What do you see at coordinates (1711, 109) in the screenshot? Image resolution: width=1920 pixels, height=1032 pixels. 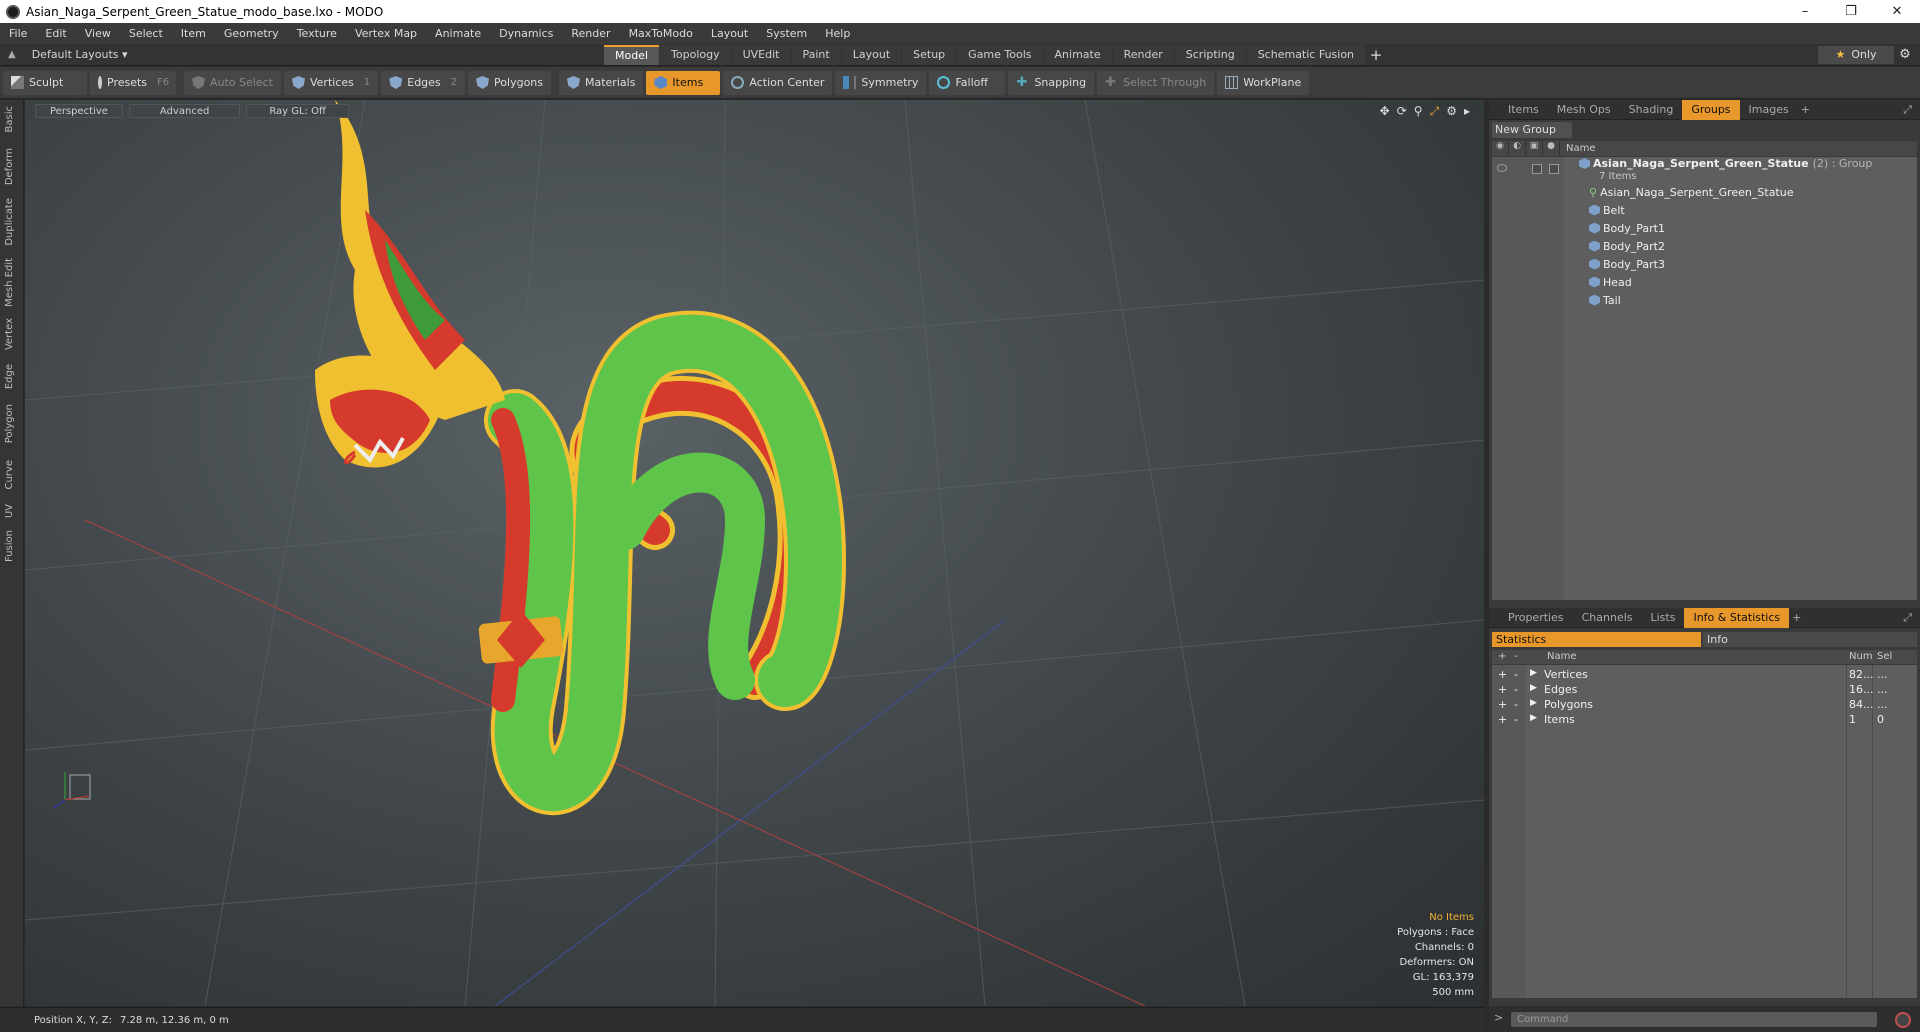 I see `tab-groups: Groups` at bounding box center [1711, 109].